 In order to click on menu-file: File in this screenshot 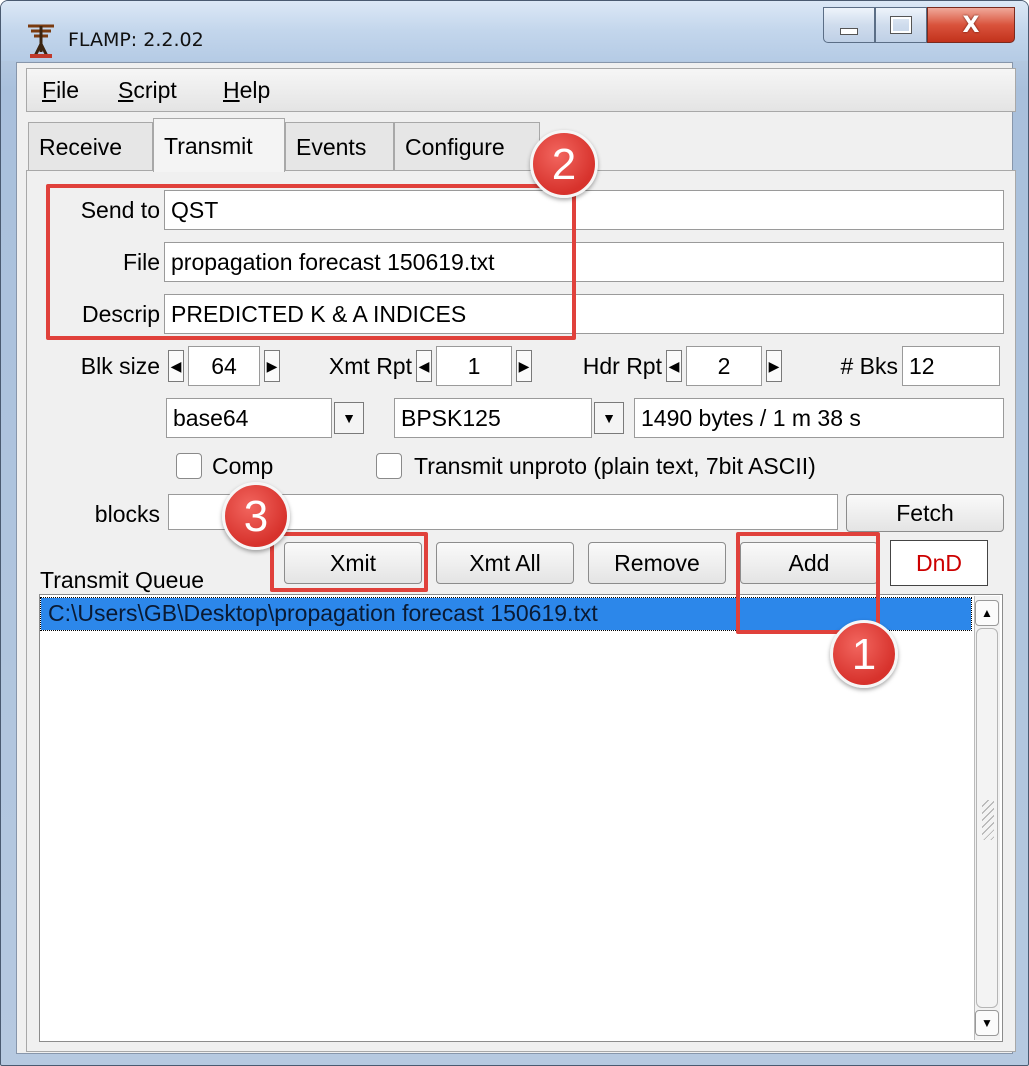, I will do `click(60, 90)`.